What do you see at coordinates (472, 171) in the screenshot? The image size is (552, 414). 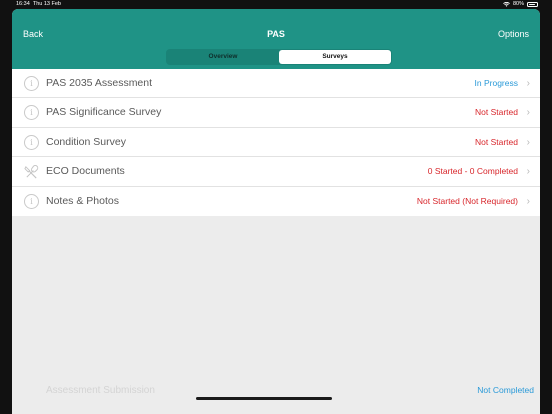 I see `list-item-status: 0 Started - 0 Completed` at bounding box center [472, 171].